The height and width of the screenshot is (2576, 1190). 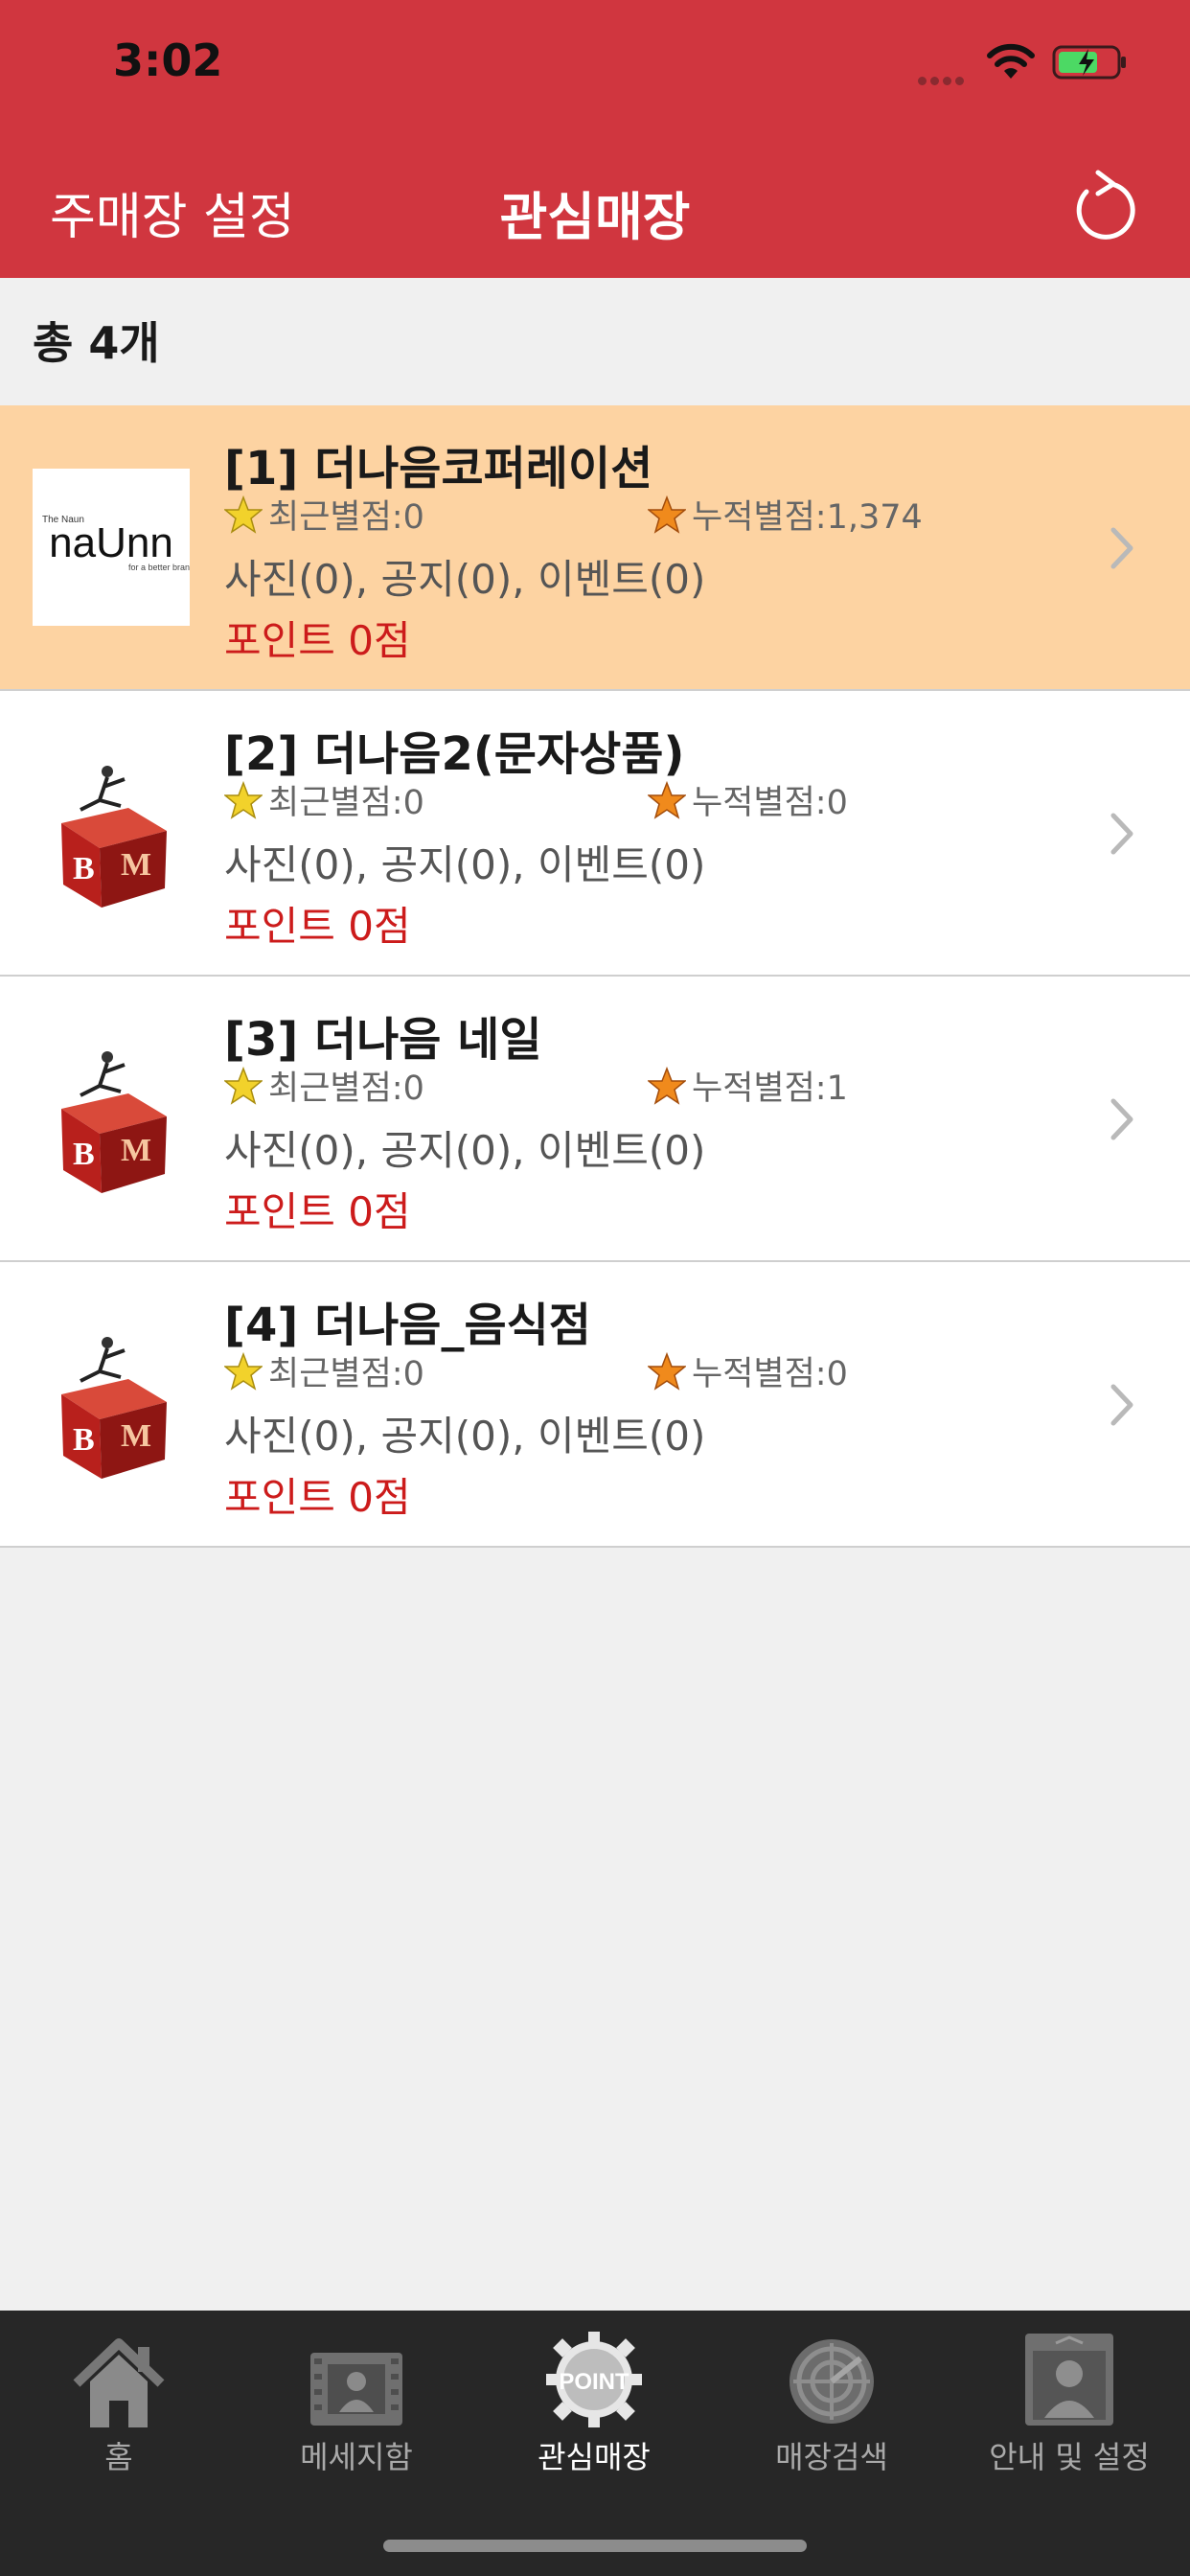 I want to click on tab-label: 관심매장, so click(x=594, y=2457).